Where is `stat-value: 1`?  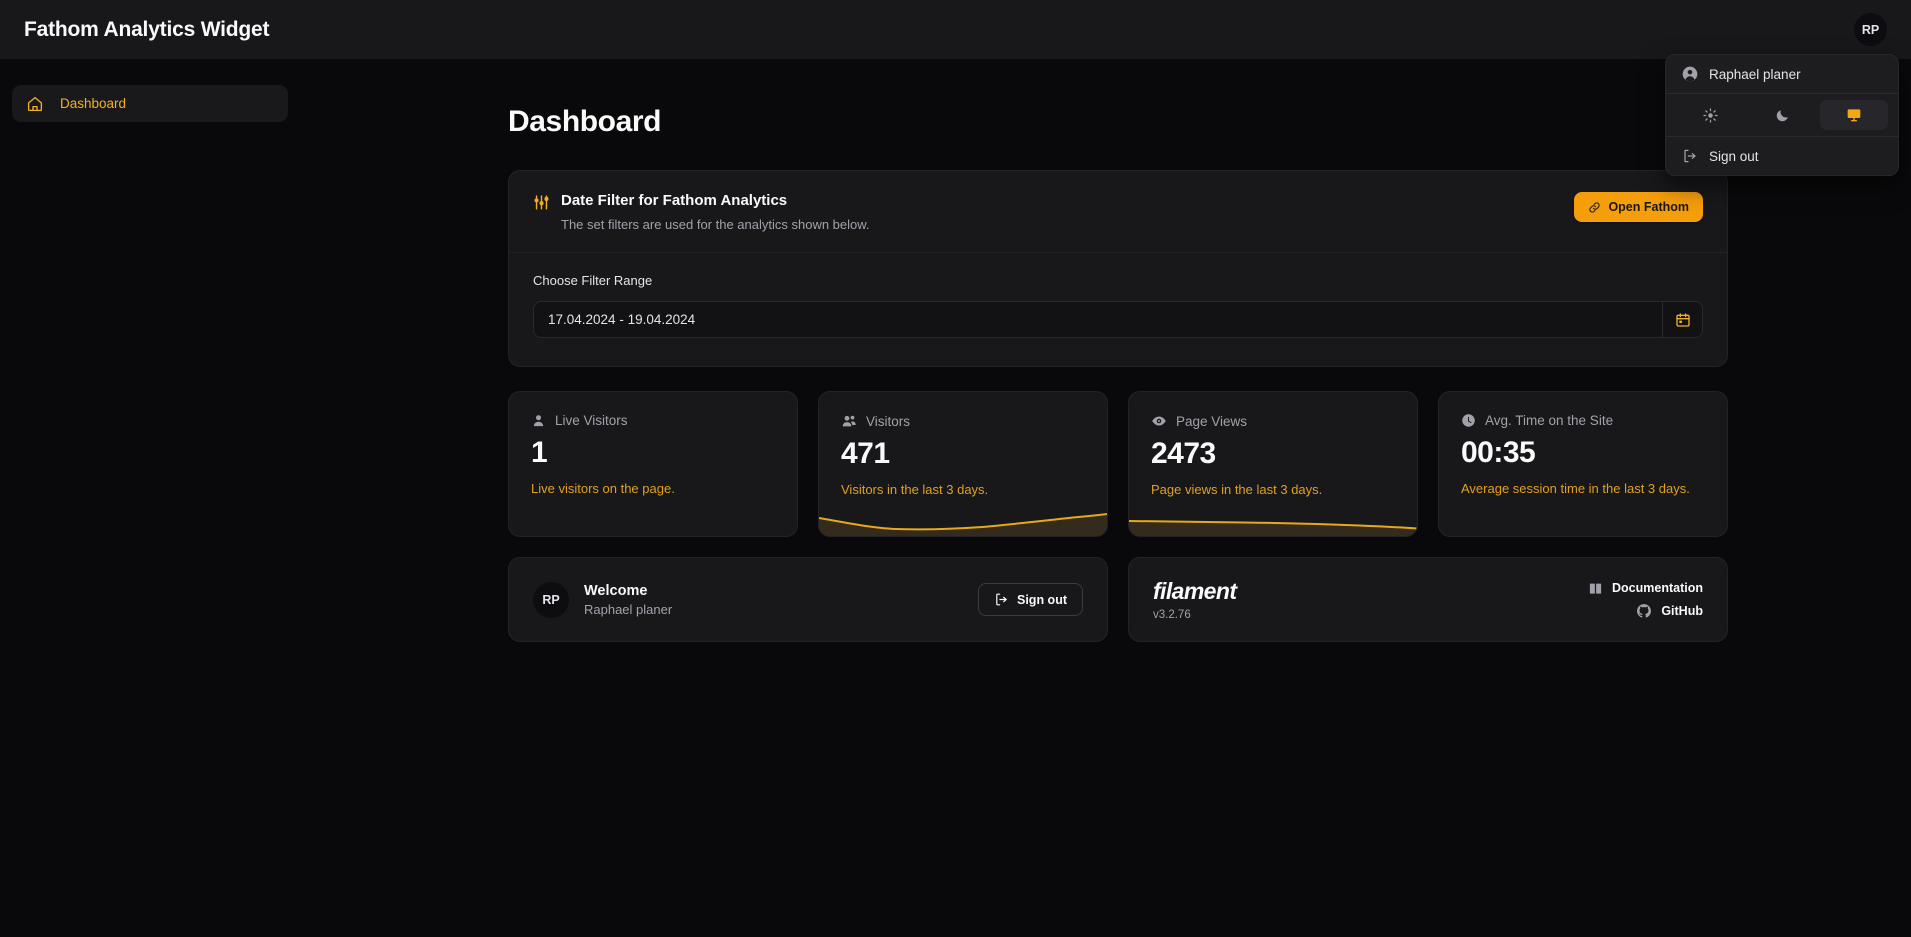 stat-value: 1 is located at coordinates (539, 452).